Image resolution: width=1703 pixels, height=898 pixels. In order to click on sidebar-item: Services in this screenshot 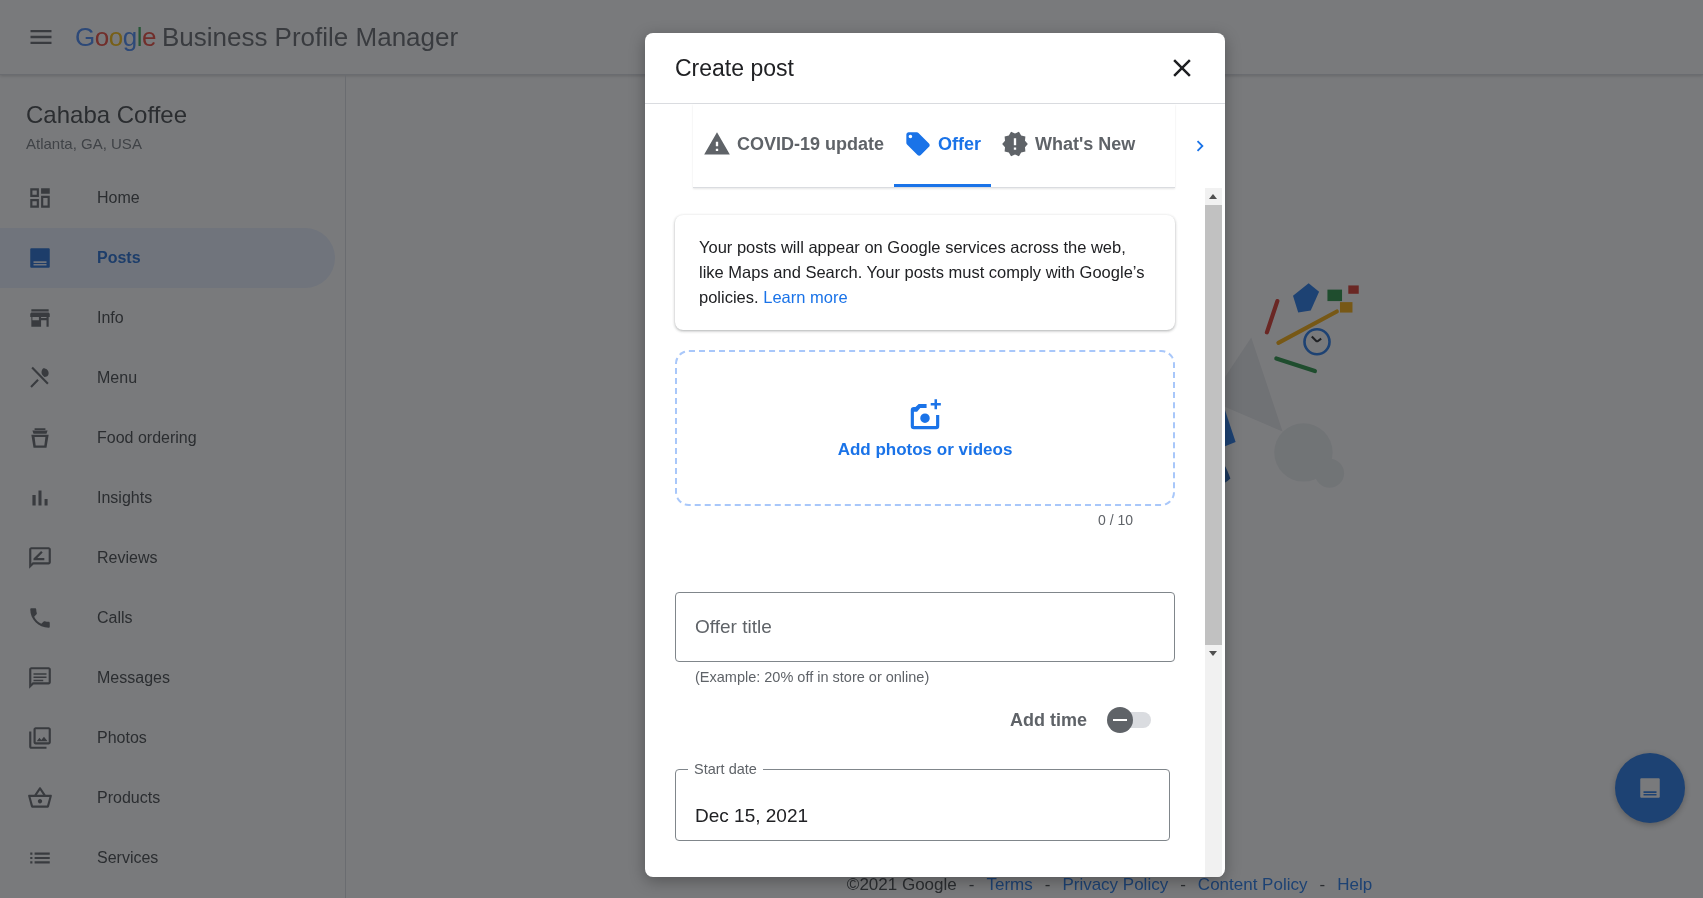, I will do `click(167, 858)`.